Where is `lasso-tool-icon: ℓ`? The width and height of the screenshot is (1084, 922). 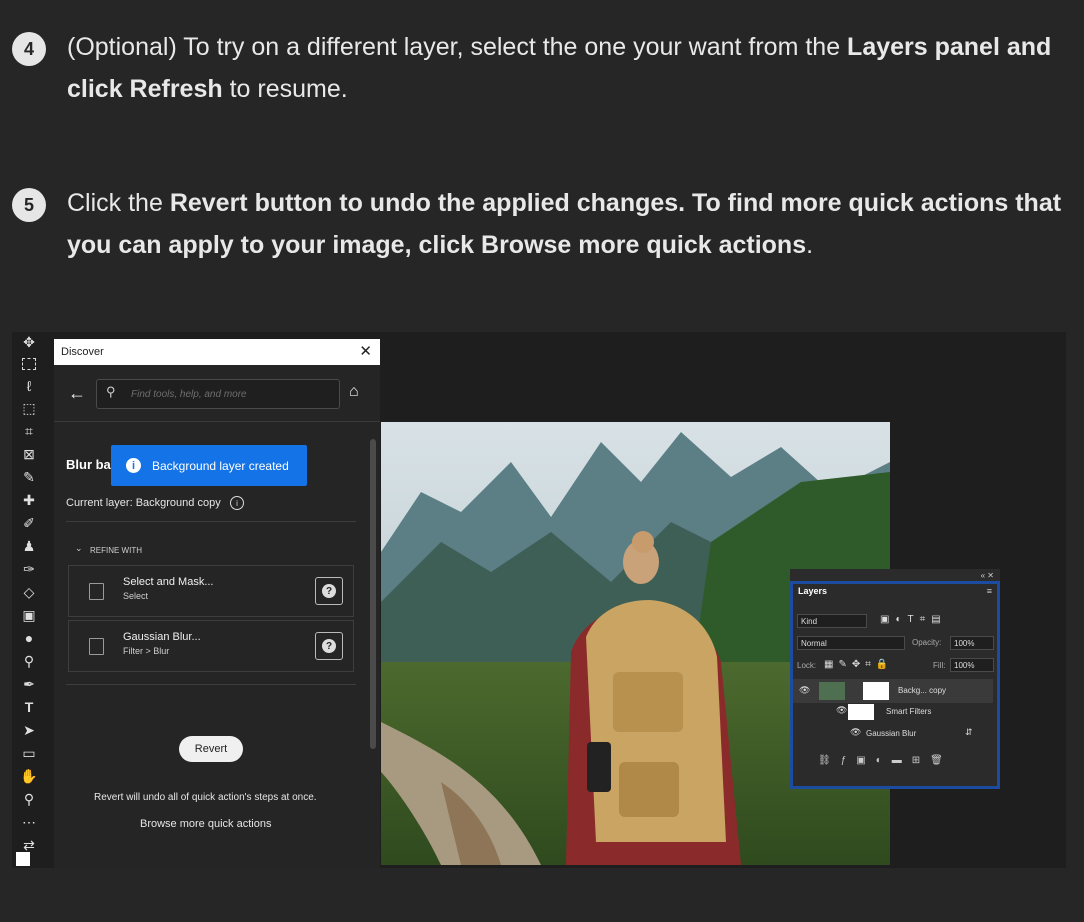
lasso-tool-icon: ℓ is located at coordinates (29, 386).